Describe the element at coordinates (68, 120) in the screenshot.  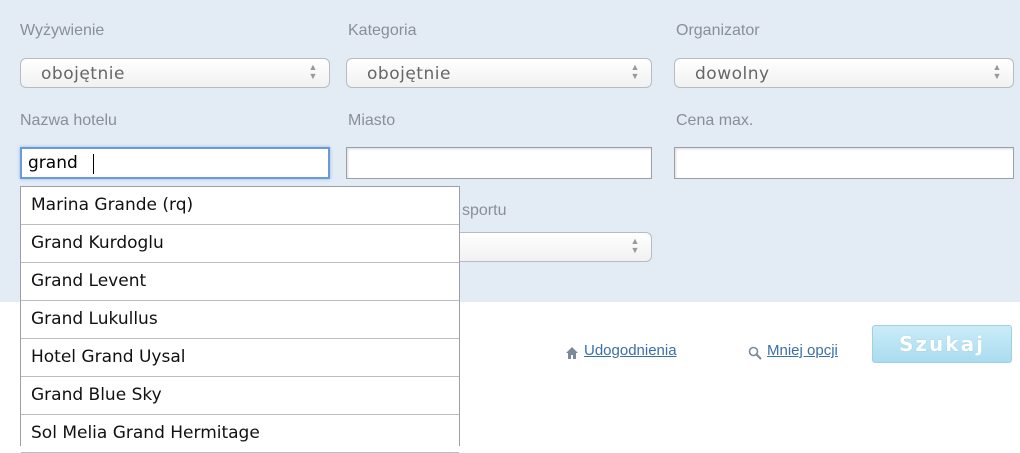
I see `hotel-name-label: Nazwa hotelu` at that location.